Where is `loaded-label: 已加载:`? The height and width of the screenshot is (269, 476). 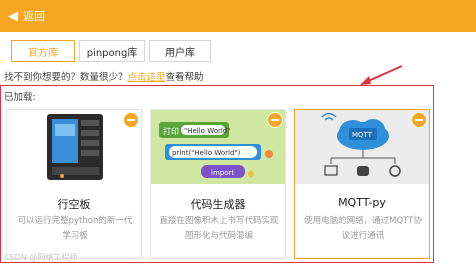 loaded-label: 已加载: is located at coordinates (20, 97).